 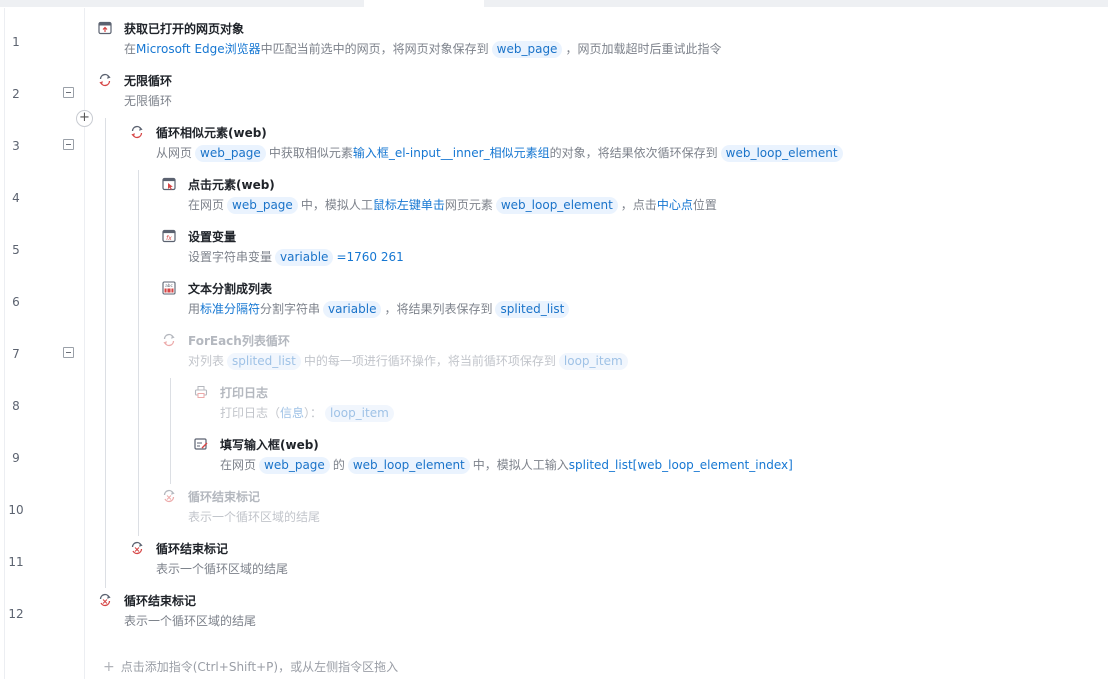 I want to click on fill-input-icon, so click(x=201, y=444).